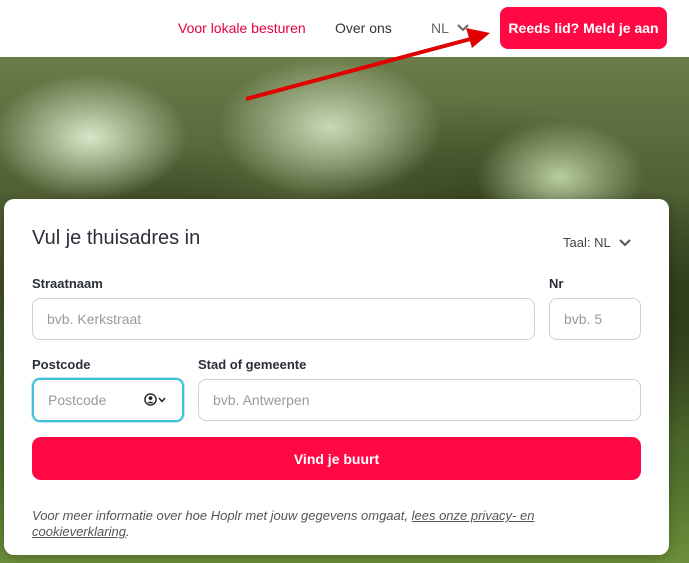  What do you see at coordinates (116, 238) in the screenshot?
I see `form-title: Vul je thuisadres in` at bounding box center [116, 238].